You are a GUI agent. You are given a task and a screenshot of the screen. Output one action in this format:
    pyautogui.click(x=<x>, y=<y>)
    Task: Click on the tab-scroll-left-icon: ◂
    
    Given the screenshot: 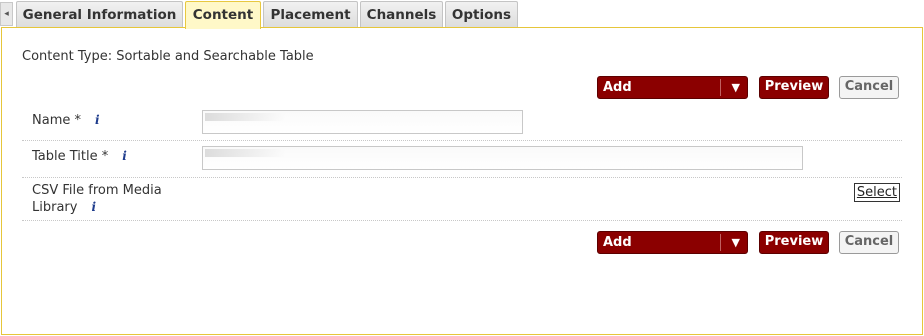 What is the action you would take?
    pyautogui.click(x=6, y=14)
    